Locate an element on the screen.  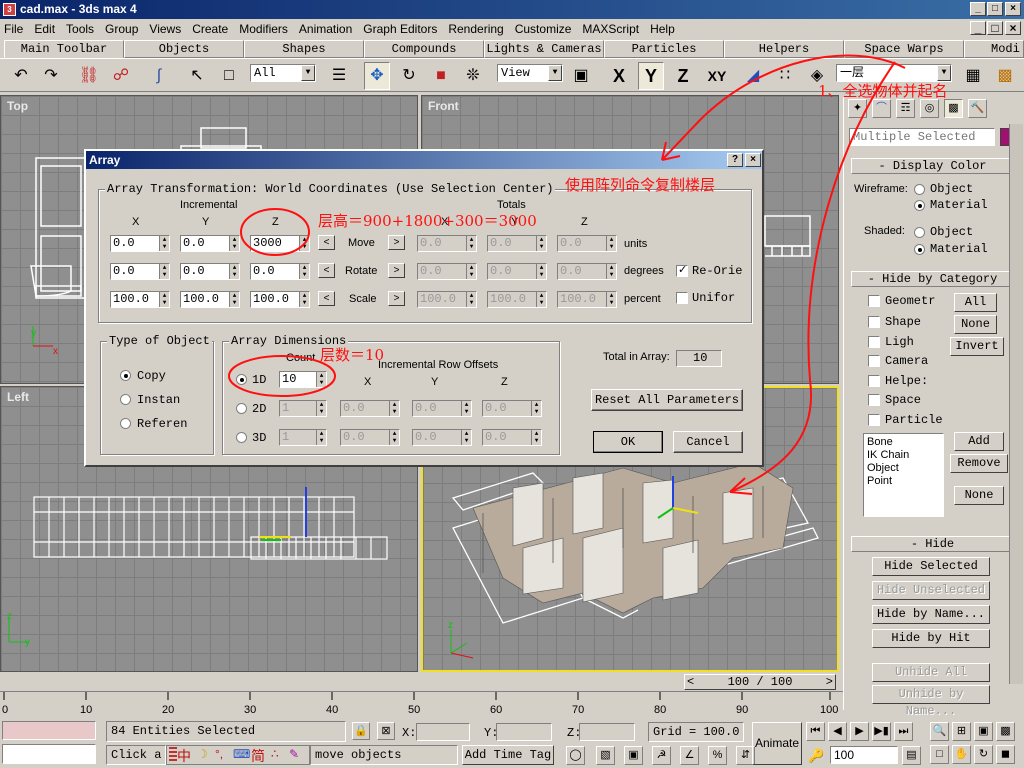
maxscript-listener-mini is located at coordinates (49, 730).